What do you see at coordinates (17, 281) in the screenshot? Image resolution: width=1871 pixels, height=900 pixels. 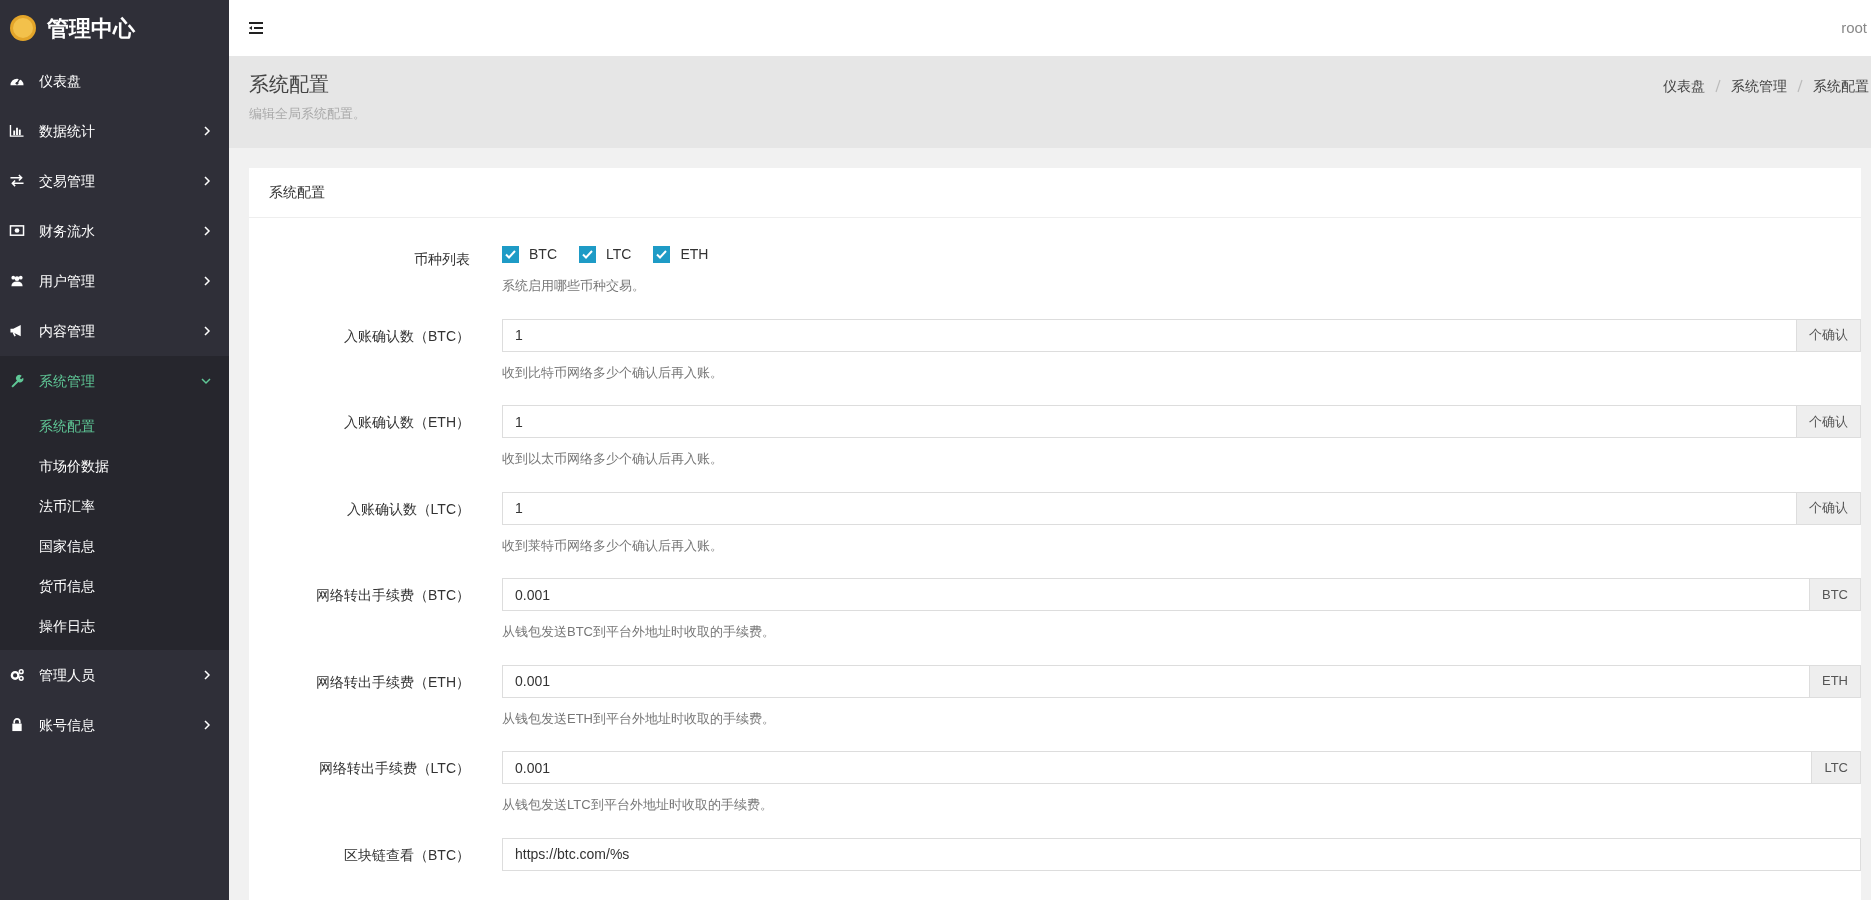 I see `users-icon` at bounding box center [17, 281].